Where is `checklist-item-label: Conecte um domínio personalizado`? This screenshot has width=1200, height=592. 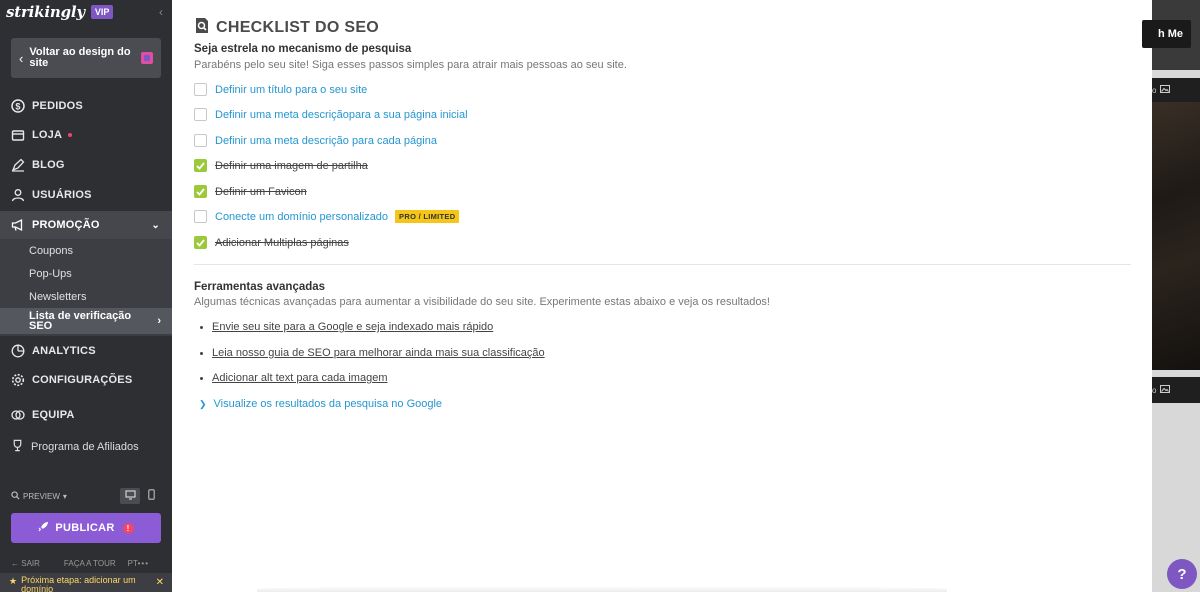
checklist-item-label: Conecte um domínio personalizado is located at coordinates (301, 217).